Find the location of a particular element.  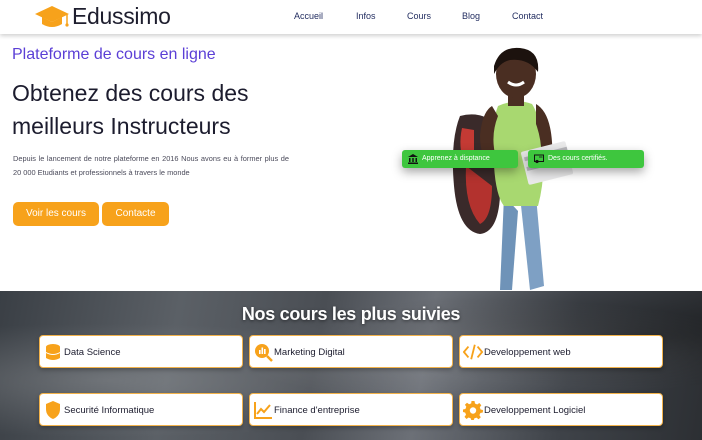

course-label: Securité Informatique is located at coordinates (109, 410).